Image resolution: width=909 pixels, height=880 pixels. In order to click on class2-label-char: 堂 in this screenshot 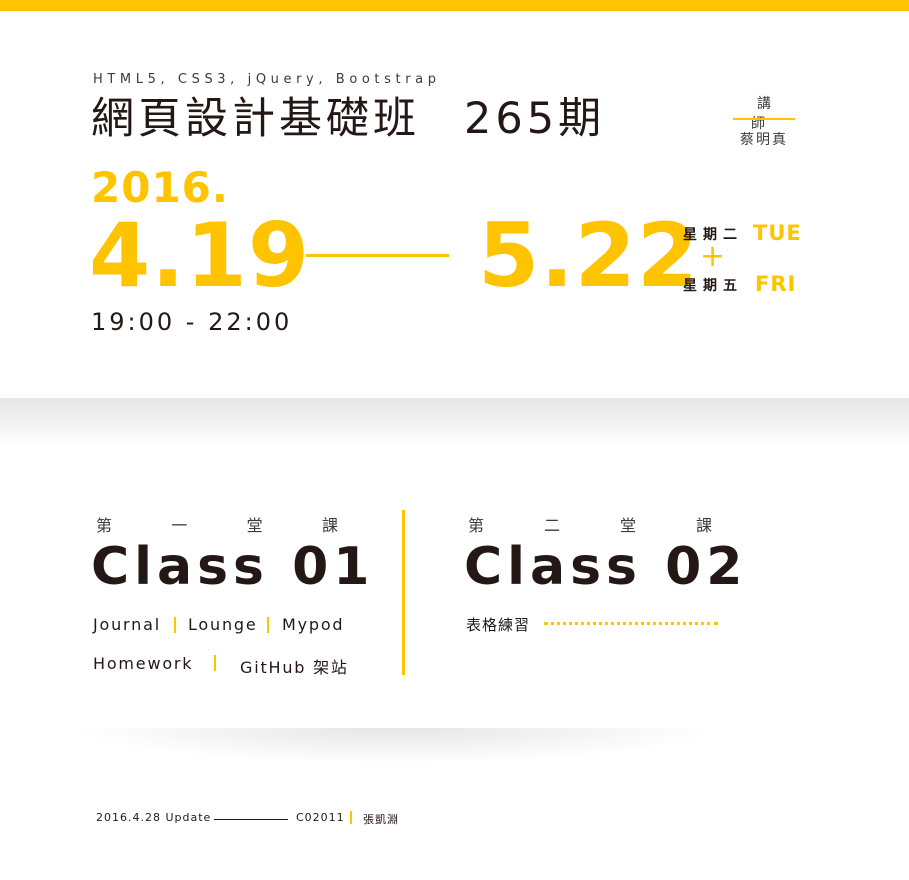, I will do `click(627, 525)`.